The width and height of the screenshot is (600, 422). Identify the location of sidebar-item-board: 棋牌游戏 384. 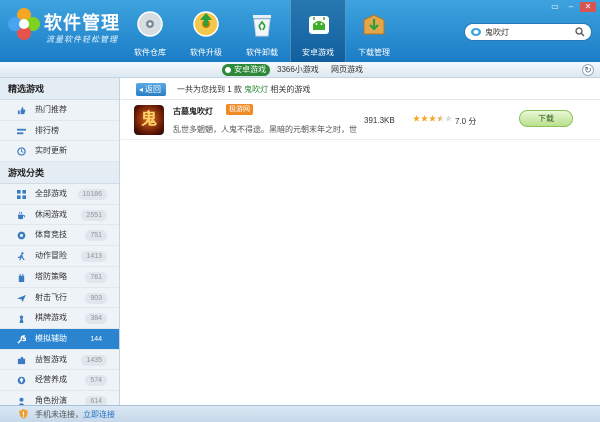
(59, 318).